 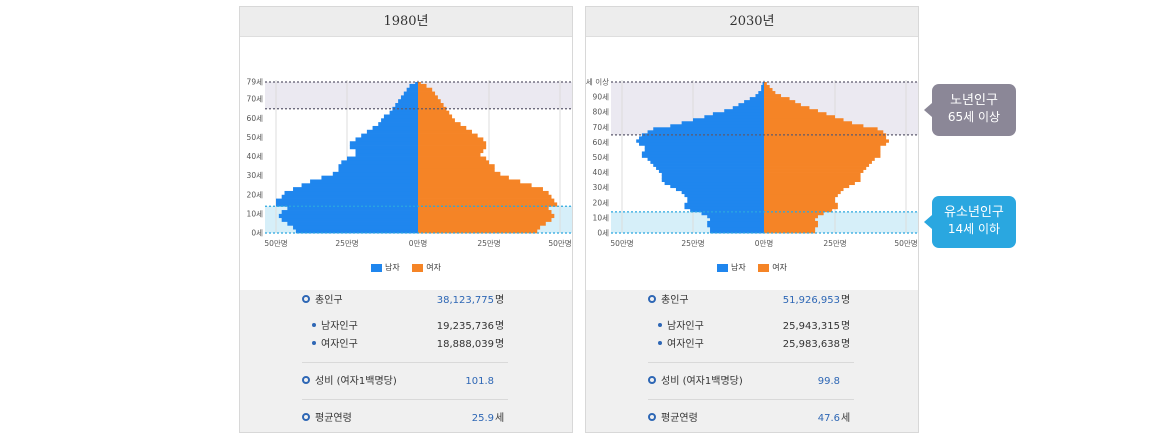 I want to click on elderly-callout-title: 노년인구, so click(x=974, y=100).